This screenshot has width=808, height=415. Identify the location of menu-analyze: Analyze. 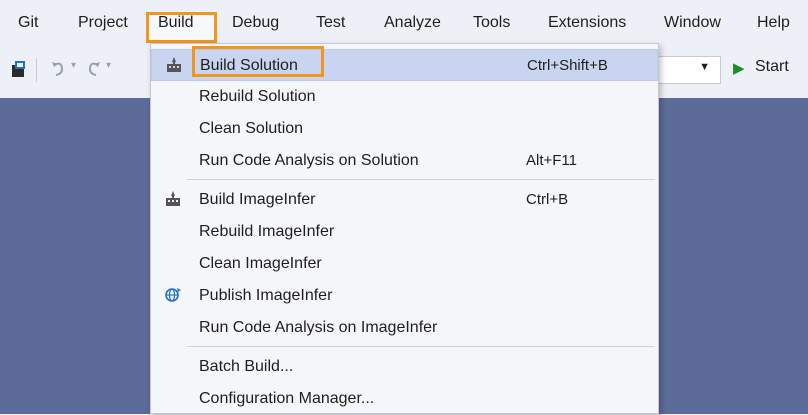
(412, 23).